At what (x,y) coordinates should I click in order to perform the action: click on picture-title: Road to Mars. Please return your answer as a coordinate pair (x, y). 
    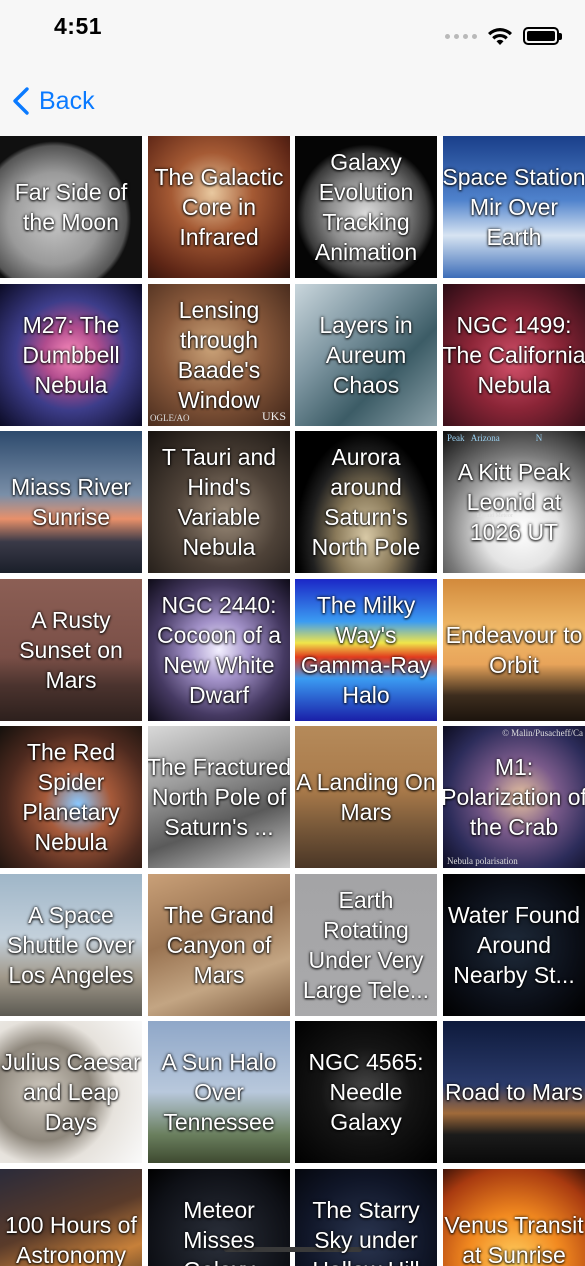
    Looking at the image, I should click on (514, 1092).